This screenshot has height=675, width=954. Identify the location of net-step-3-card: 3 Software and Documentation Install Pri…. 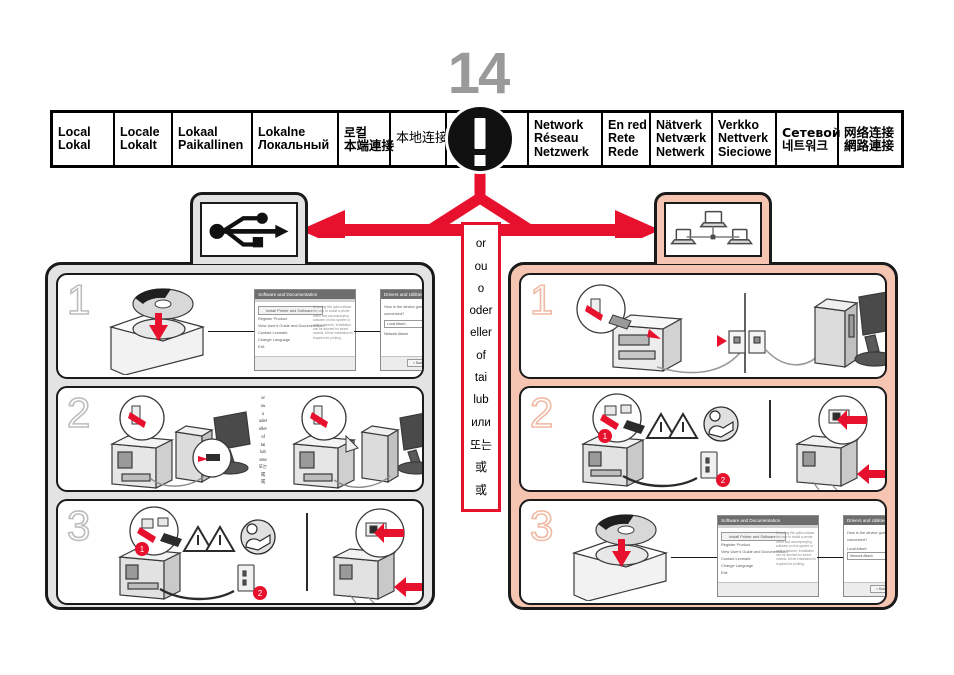
(703, 552).